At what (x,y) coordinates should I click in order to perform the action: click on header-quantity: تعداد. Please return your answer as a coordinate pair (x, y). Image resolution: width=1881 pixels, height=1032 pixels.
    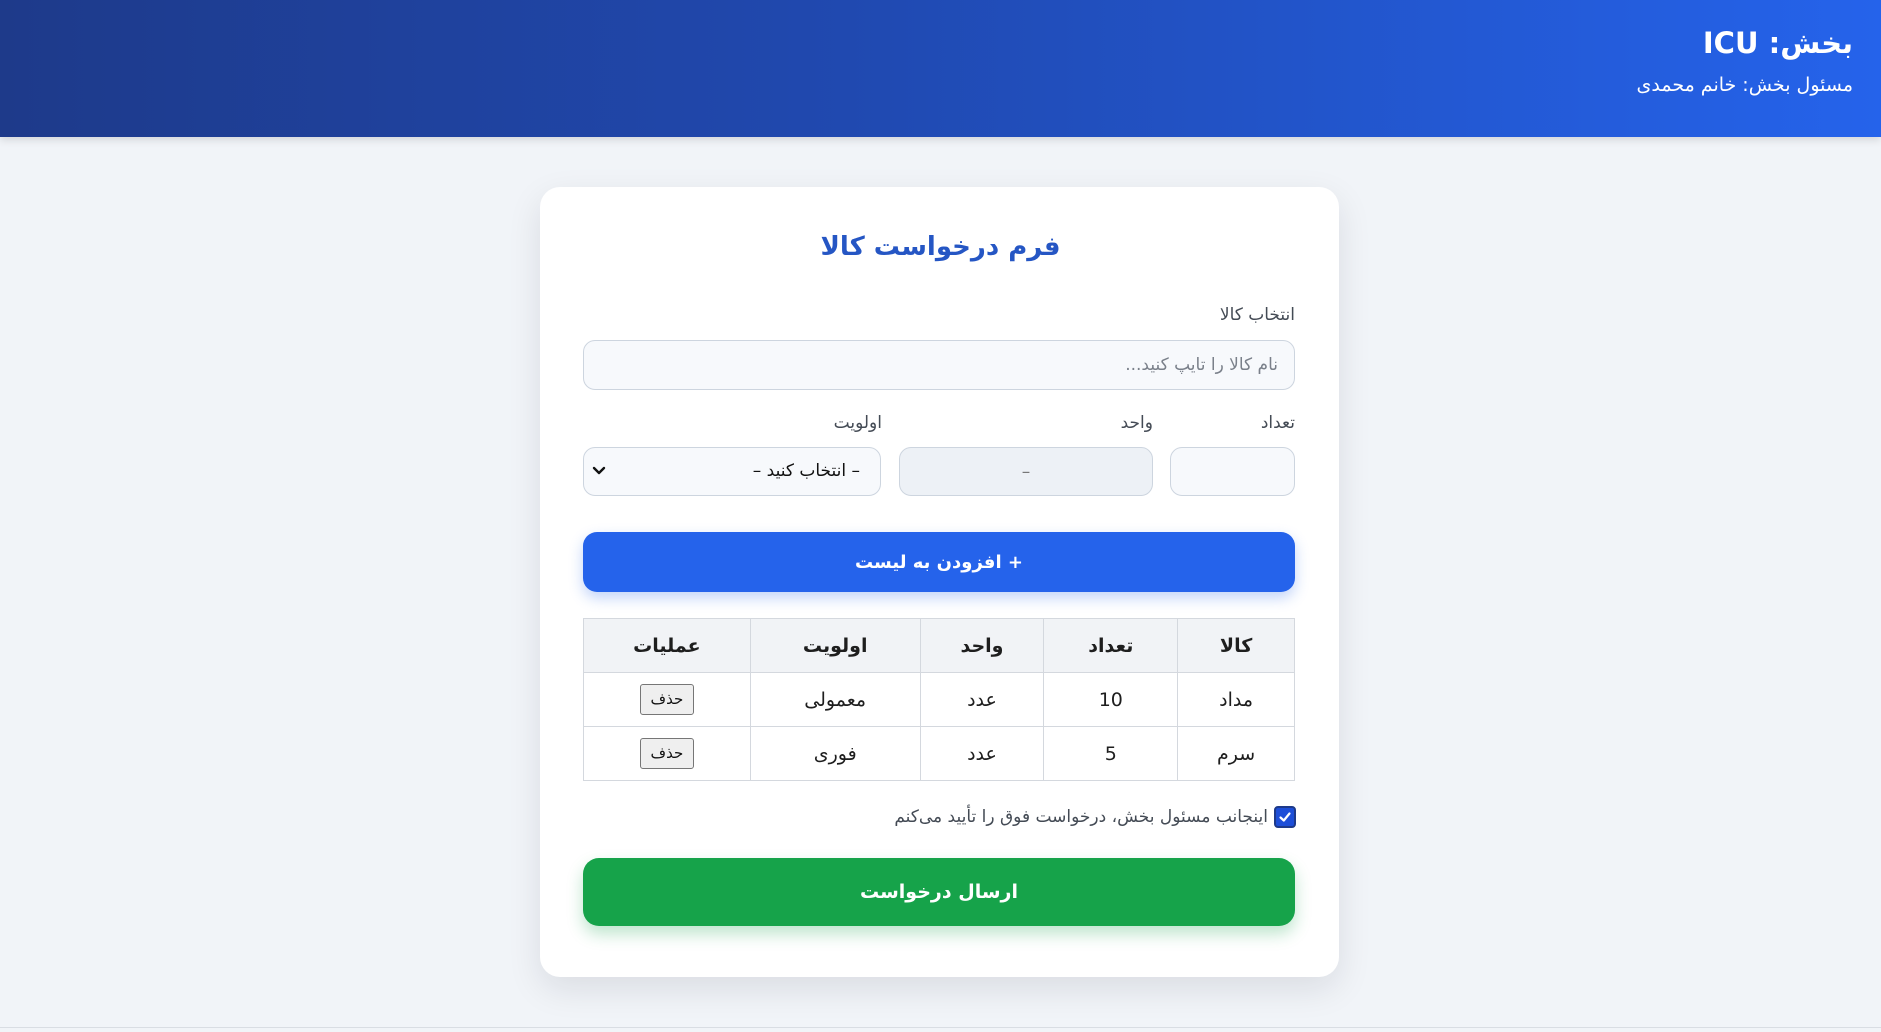
    Looking at the image, I should click on (1111, 645).